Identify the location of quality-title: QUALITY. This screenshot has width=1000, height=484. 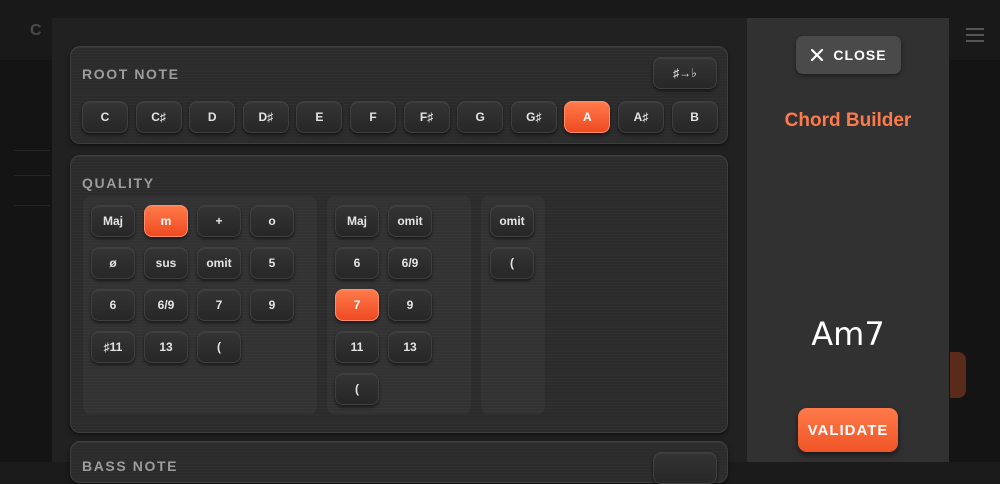
(118, 183).